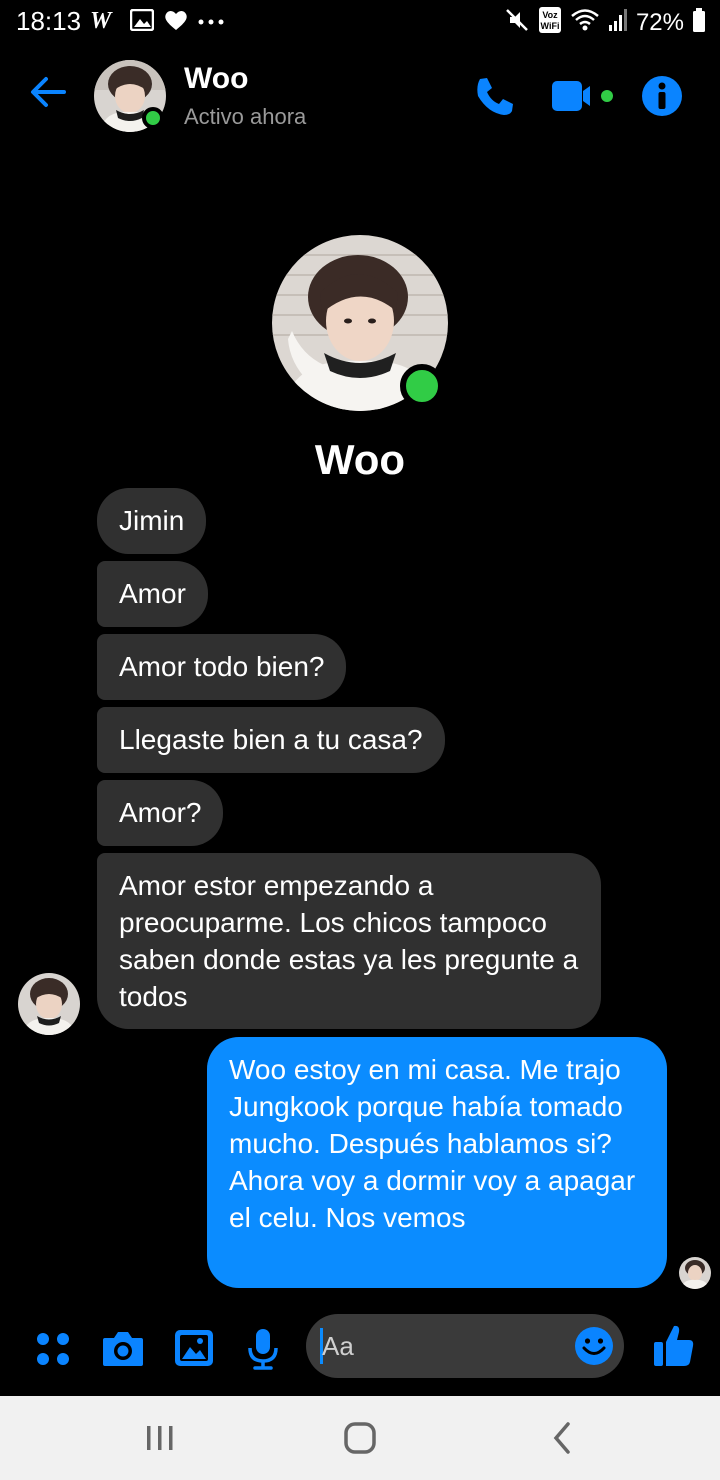  I want to click on chevron-left-icon, so click(561, 1438).